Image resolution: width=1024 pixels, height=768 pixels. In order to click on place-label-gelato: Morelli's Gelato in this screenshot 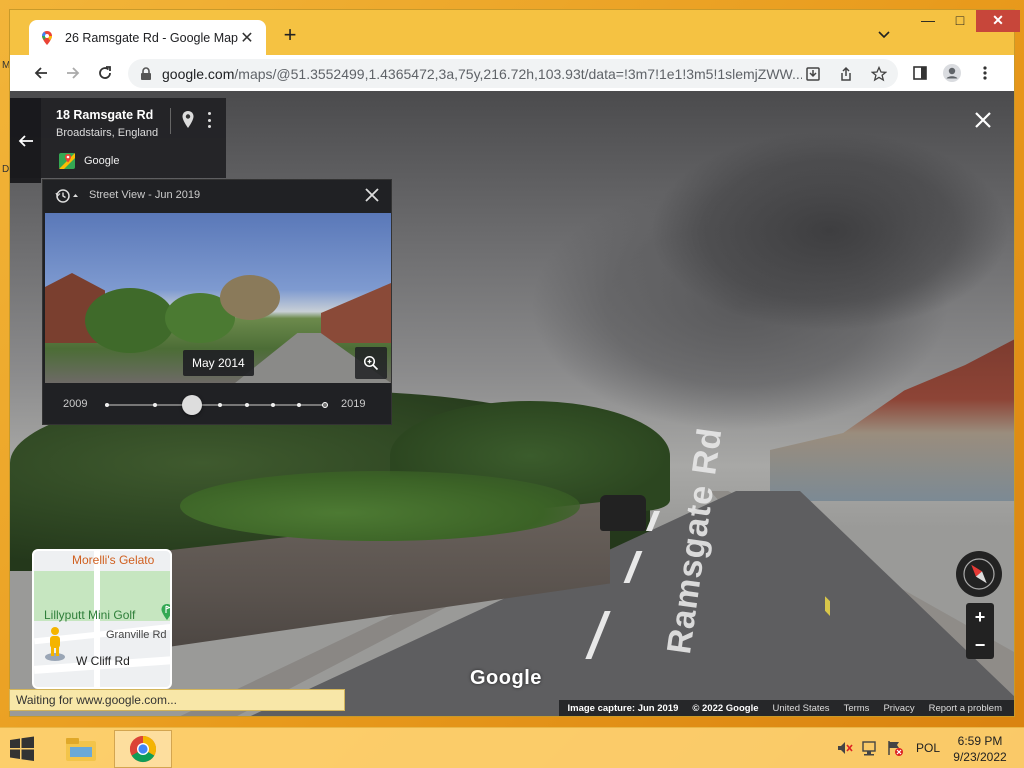, I will do `click(113, 560)`.